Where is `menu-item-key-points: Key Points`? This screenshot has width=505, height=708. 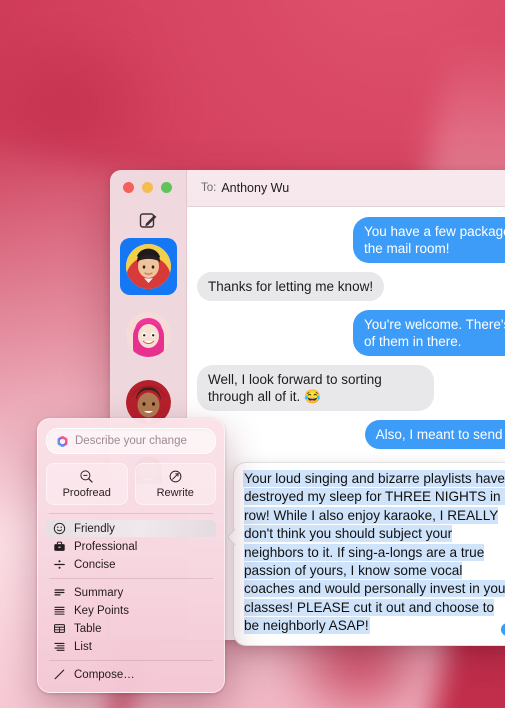
menu-item-key-points: Key Points is located at coordinates (131, 610).